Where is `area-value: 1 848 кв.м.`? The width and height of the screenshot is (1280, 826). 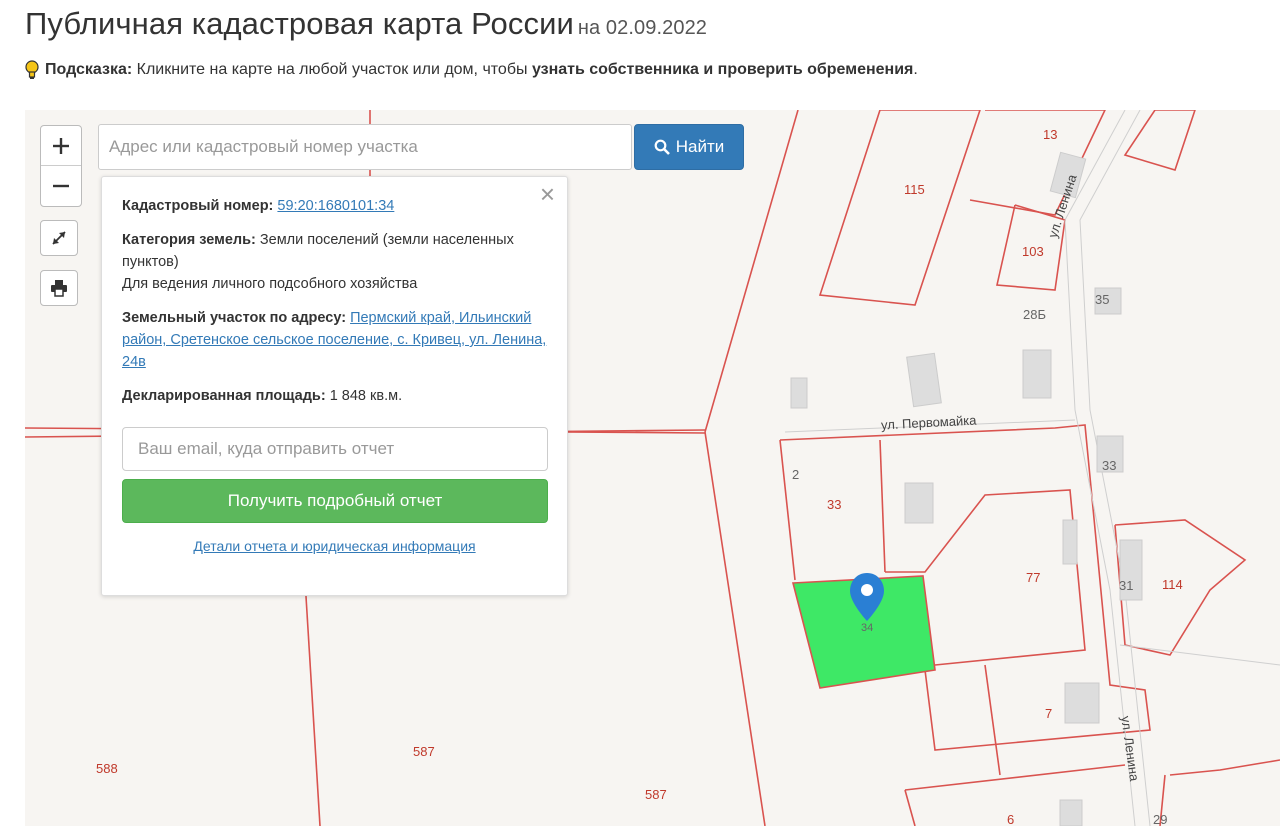
area-value: 1 848 кв.м. is located at coordinates (364, 396).